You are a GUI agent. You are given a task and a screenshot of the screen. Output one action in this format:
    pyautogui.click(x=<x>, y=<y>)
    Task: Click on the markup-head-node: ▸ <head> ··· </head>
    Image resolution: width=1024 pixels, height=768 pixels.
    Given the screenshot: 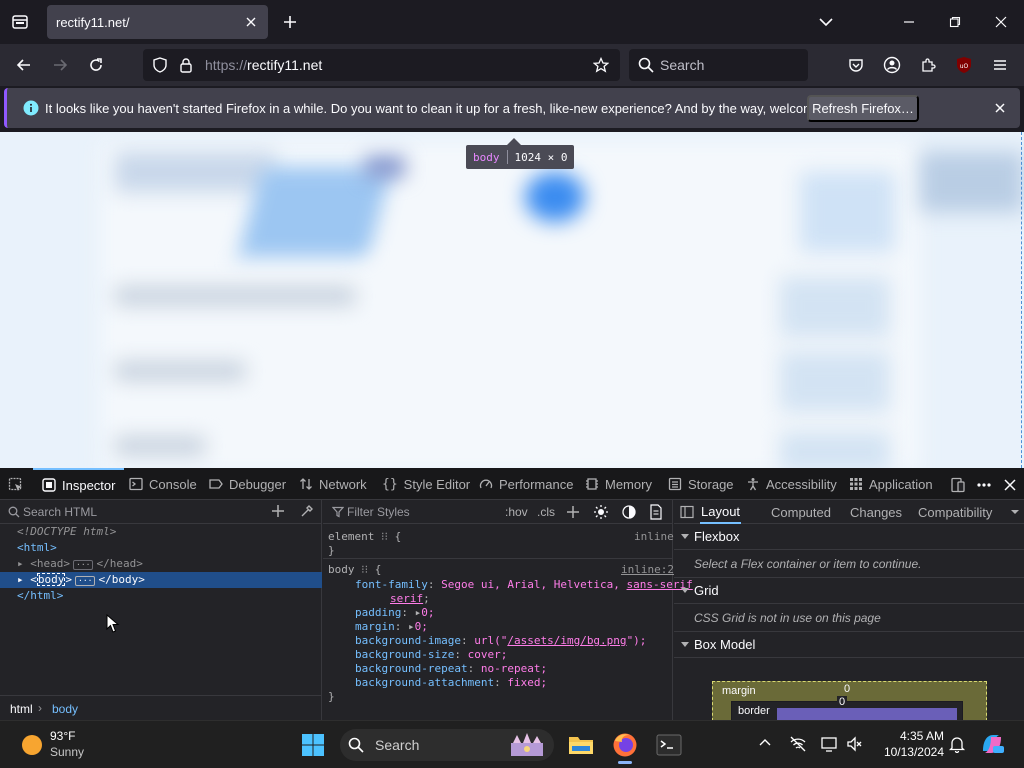 What is the action you would take?
    pyautogui.click(x=161, y=564)
    